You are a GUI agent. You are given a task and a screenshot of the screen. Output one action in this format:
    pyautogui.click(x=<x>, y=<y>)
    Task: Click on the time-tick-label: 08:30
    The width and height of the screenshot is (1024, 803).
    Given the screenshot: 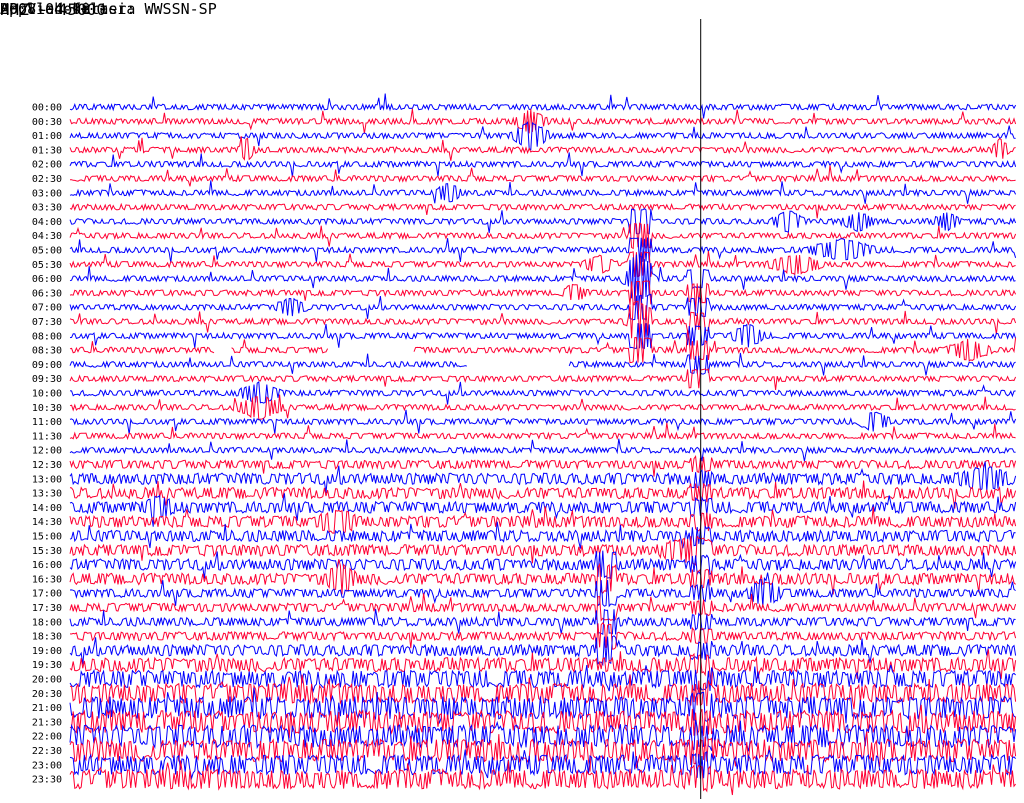 What is the action you would take?
    pyautogui.click(x=47, y=351)
    